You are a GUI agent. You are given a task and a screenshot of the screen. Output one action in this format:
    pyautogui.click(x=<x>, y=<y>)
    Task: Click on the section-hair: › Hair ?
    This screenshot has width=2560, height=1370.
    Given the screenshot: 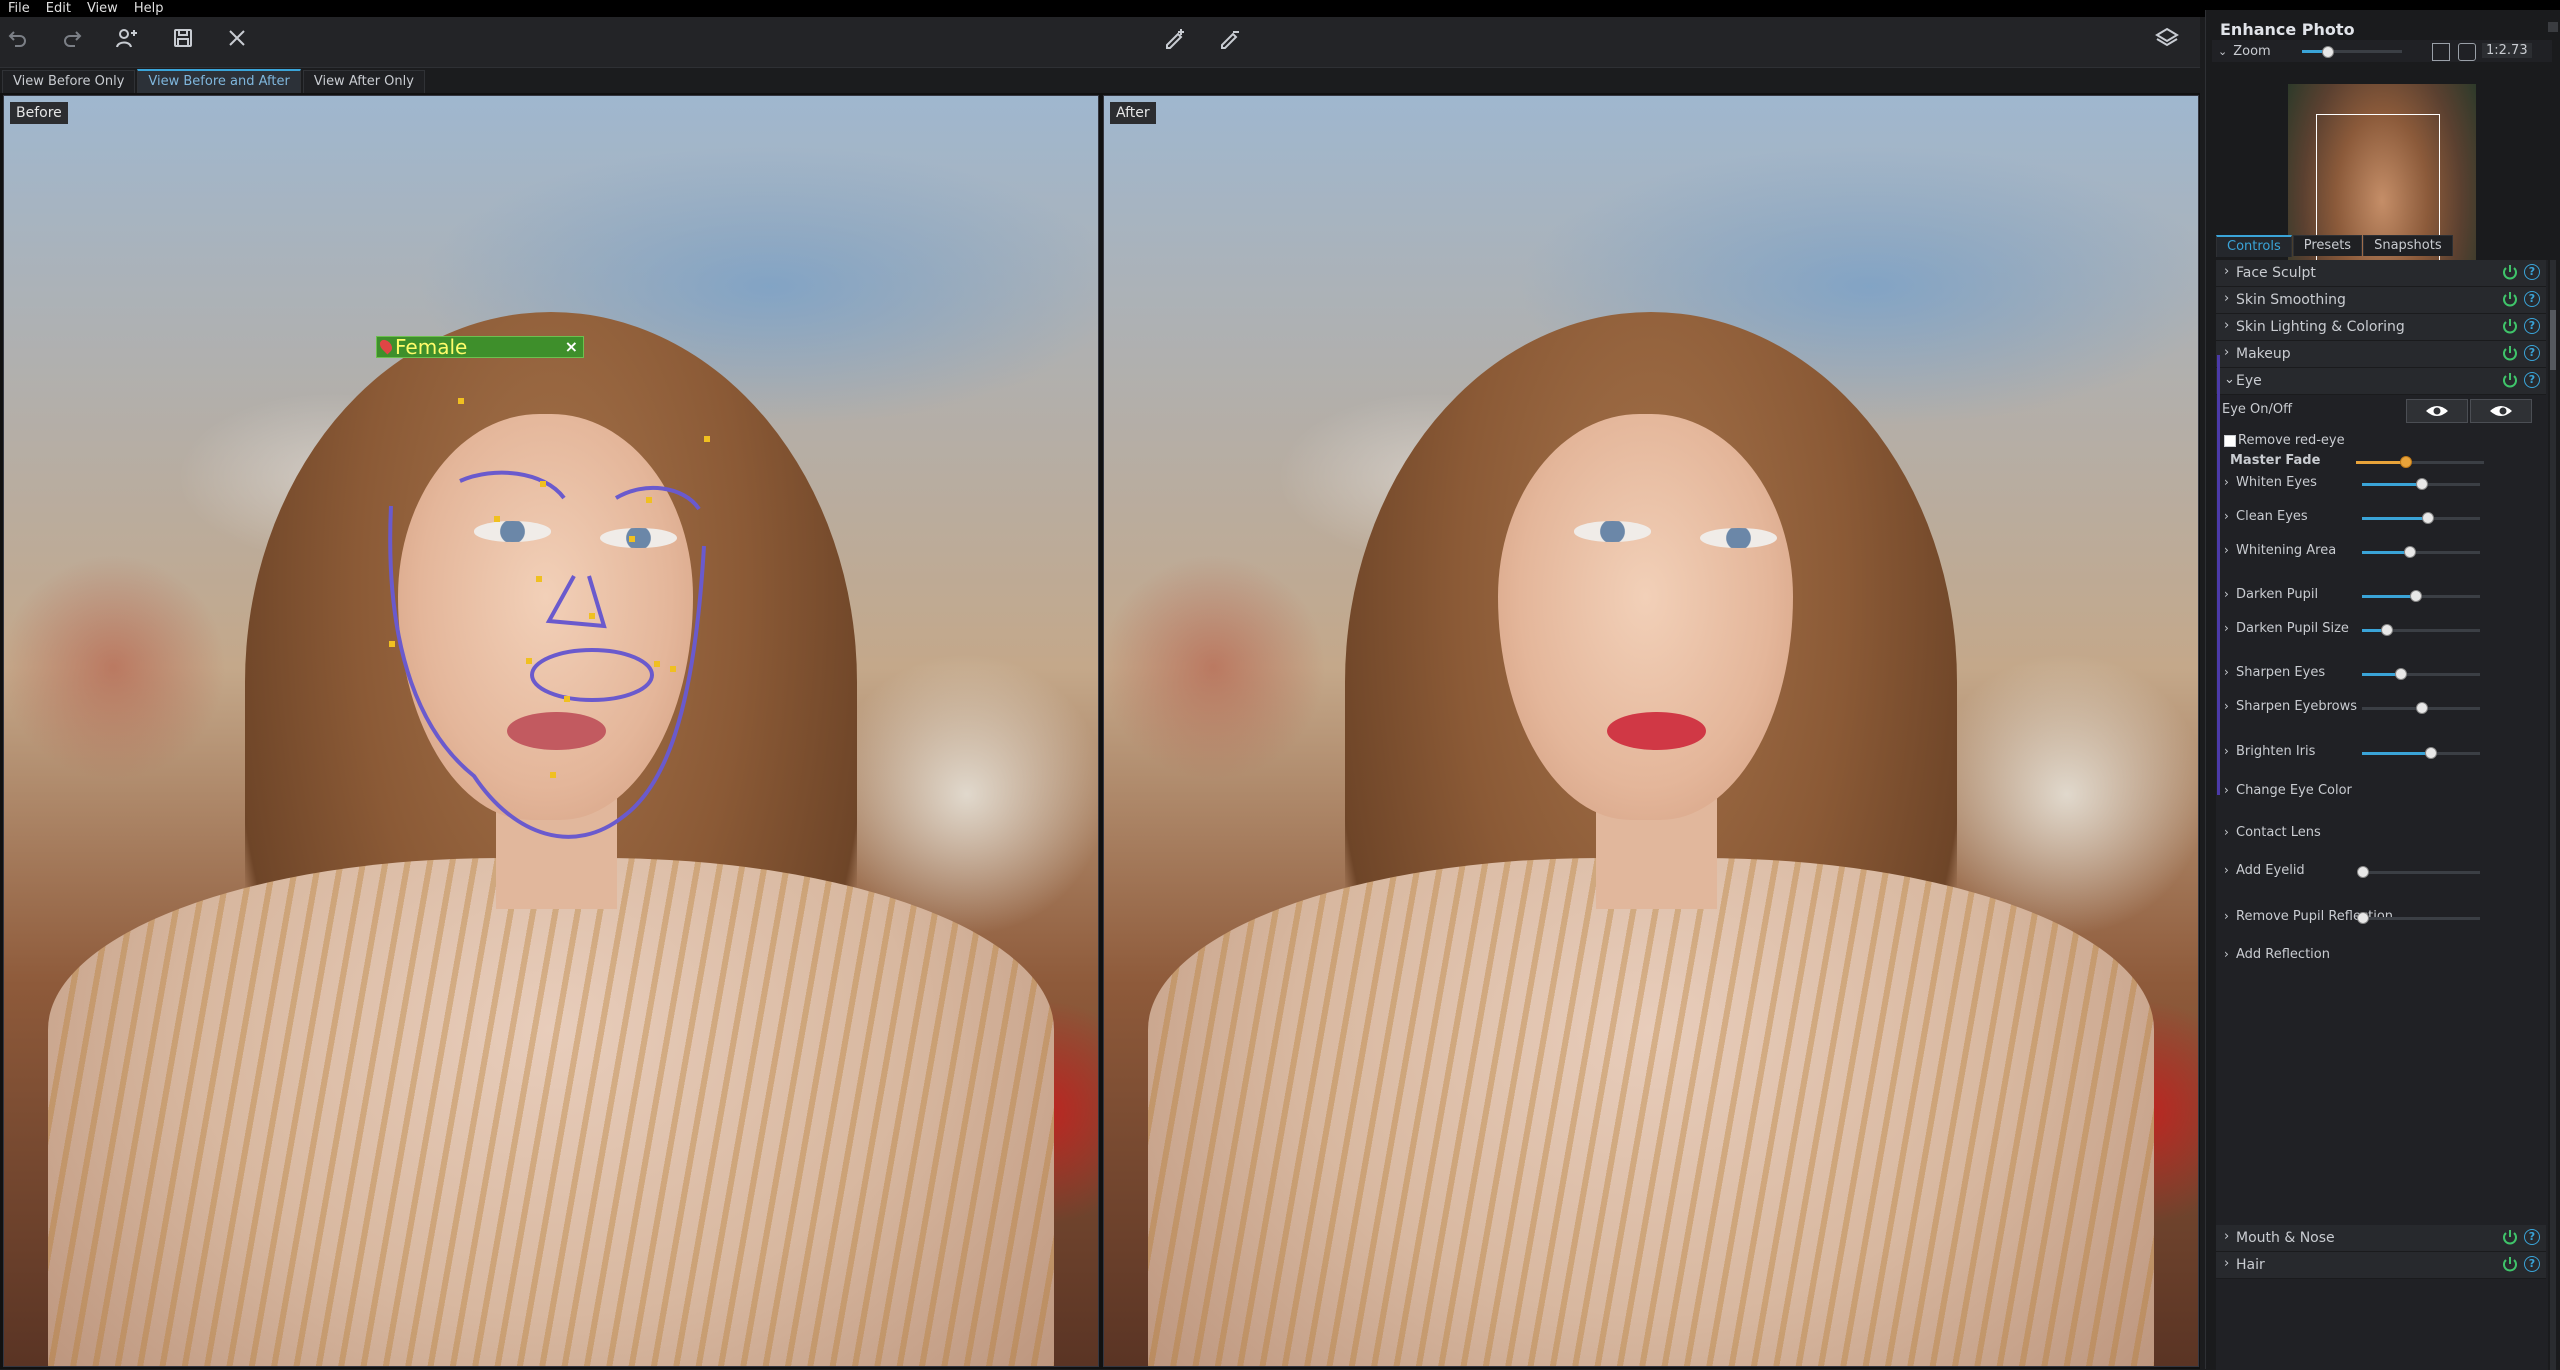 What is the action you would take?
    pyautogui.click(x=2381, y=1265)
    